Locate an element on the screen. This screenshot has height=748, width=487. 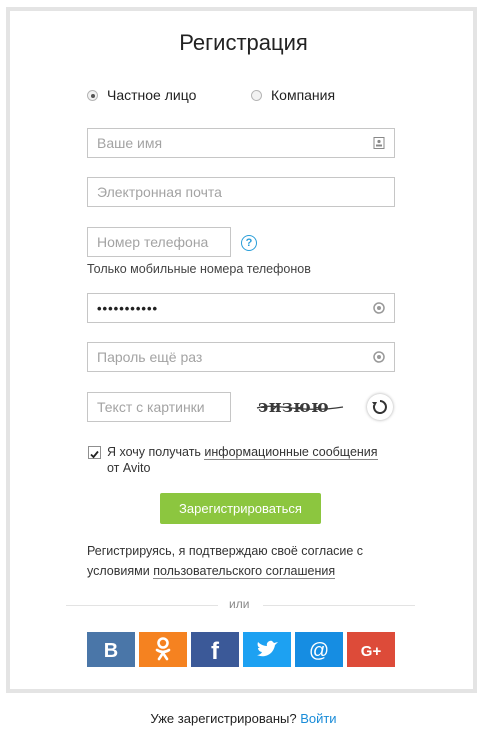
password-value: ••••••••••• is located at coordinates (128, 308).